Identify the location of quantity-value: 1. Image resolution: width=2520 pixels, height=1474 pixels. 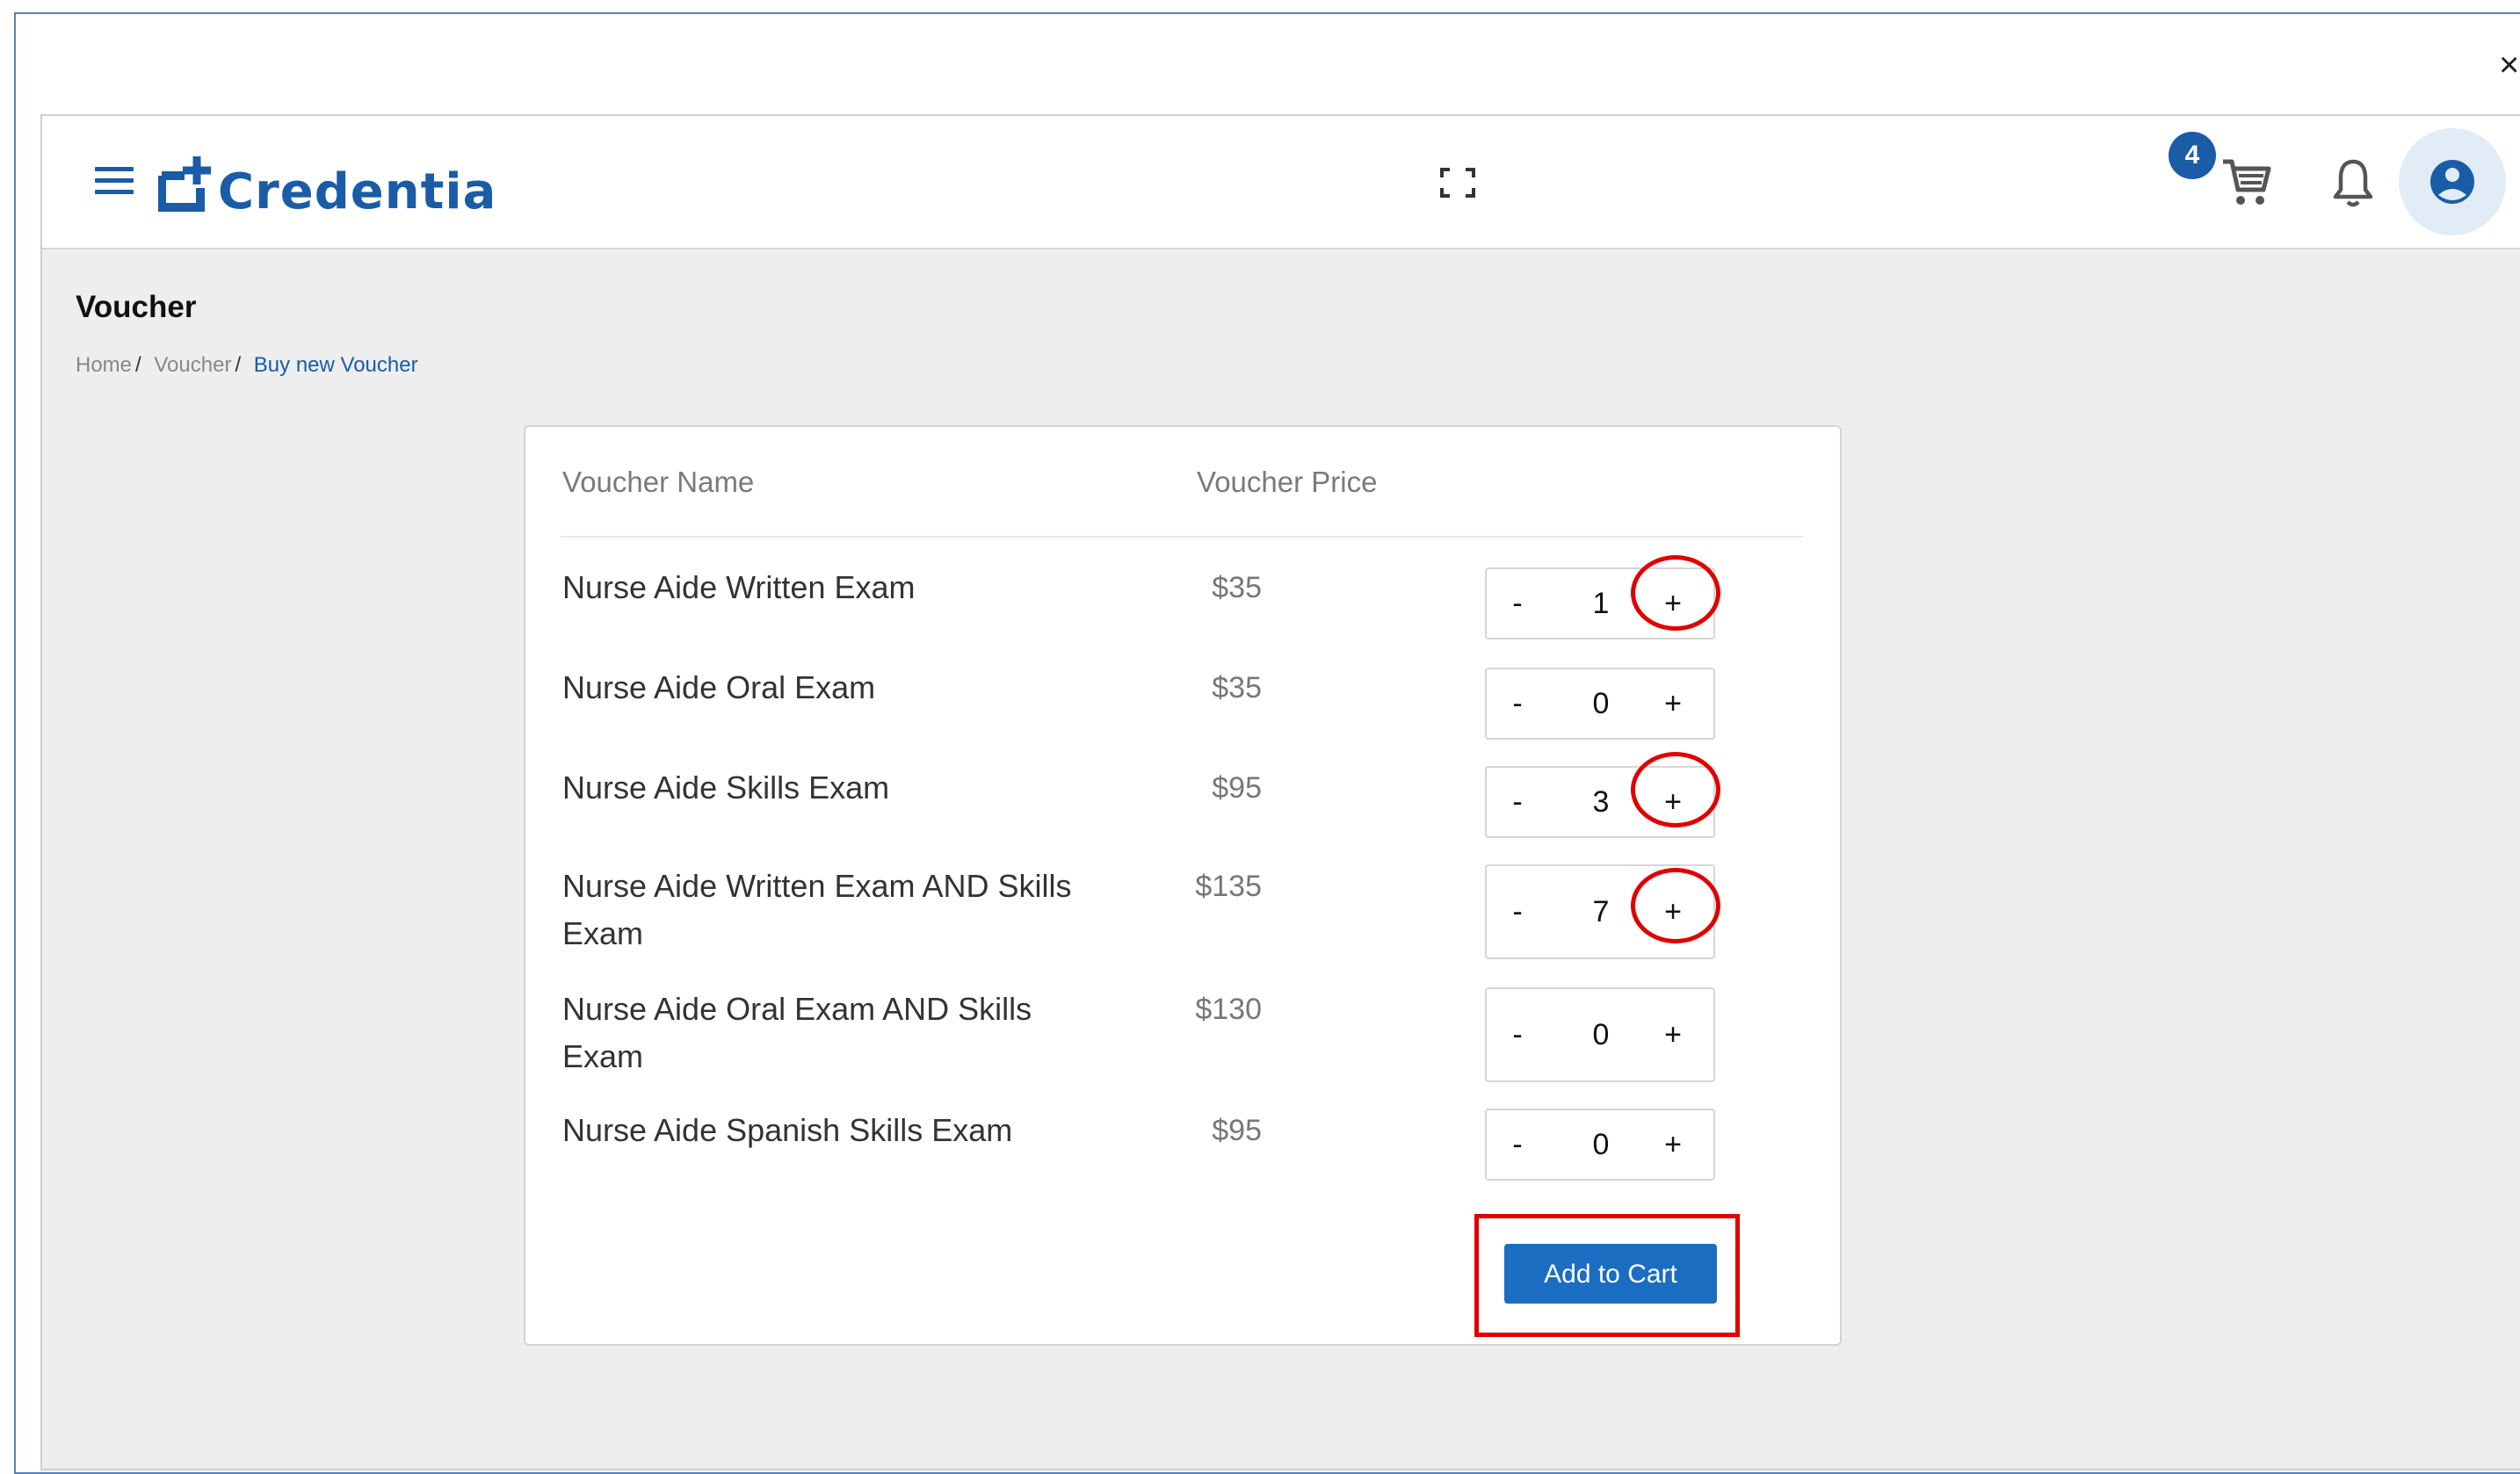
(1601, 603).